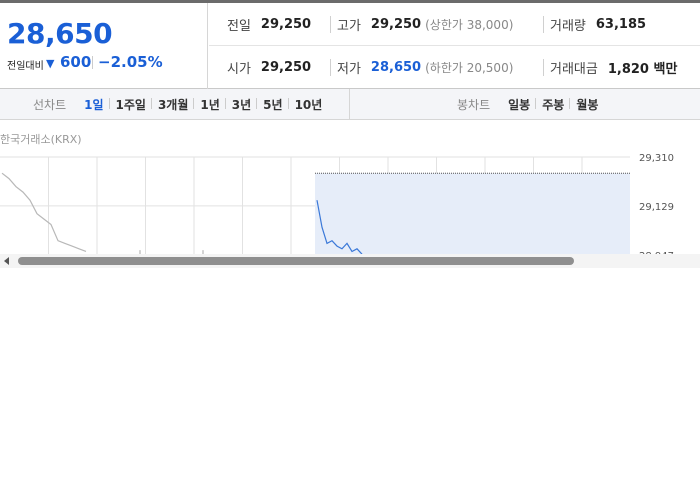  Describe the element at coordinates (50, 63) in the screenshot. I see `down-arrow-icon: ▼` at that location.